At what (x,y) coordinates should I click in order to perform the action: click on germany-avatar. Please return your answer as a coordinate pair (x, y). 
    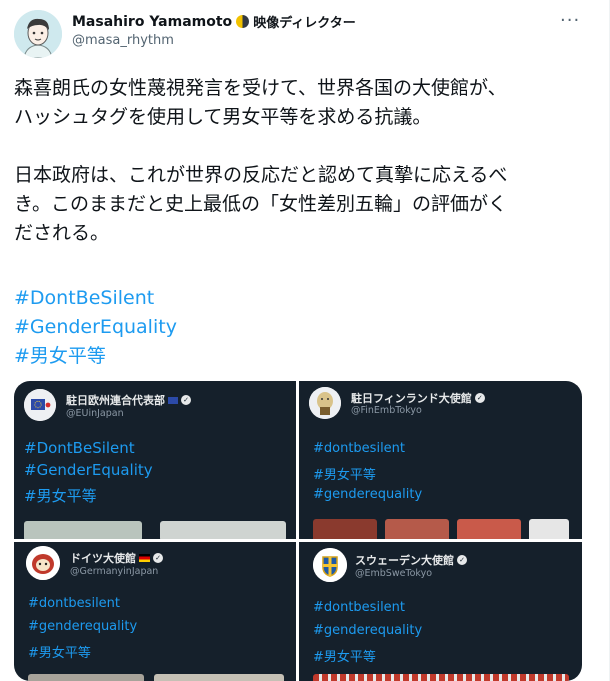
    Looking at the image, I should click on (43, 563).